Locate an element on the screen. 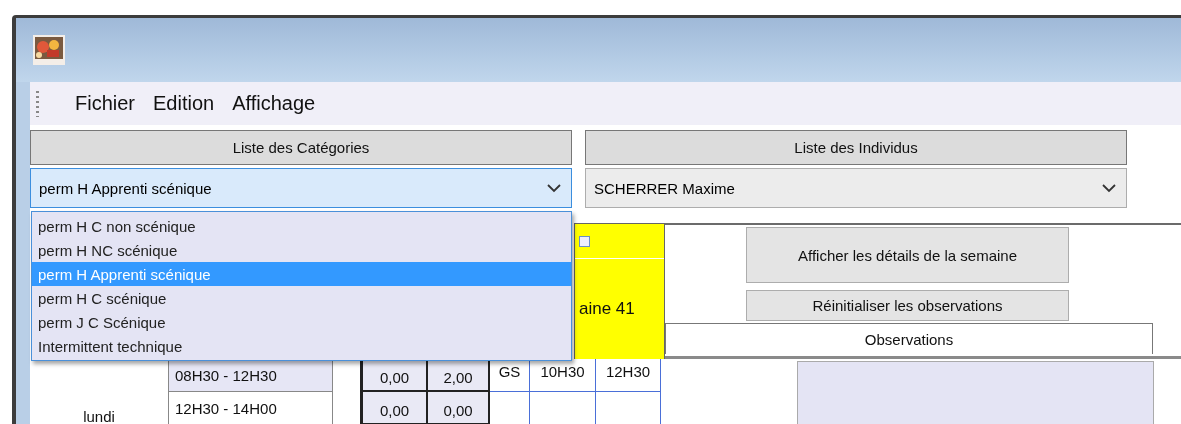 The image size is (1181, 424). combo-box: SCHERRER Maxime is located at coordinates (856, 188).